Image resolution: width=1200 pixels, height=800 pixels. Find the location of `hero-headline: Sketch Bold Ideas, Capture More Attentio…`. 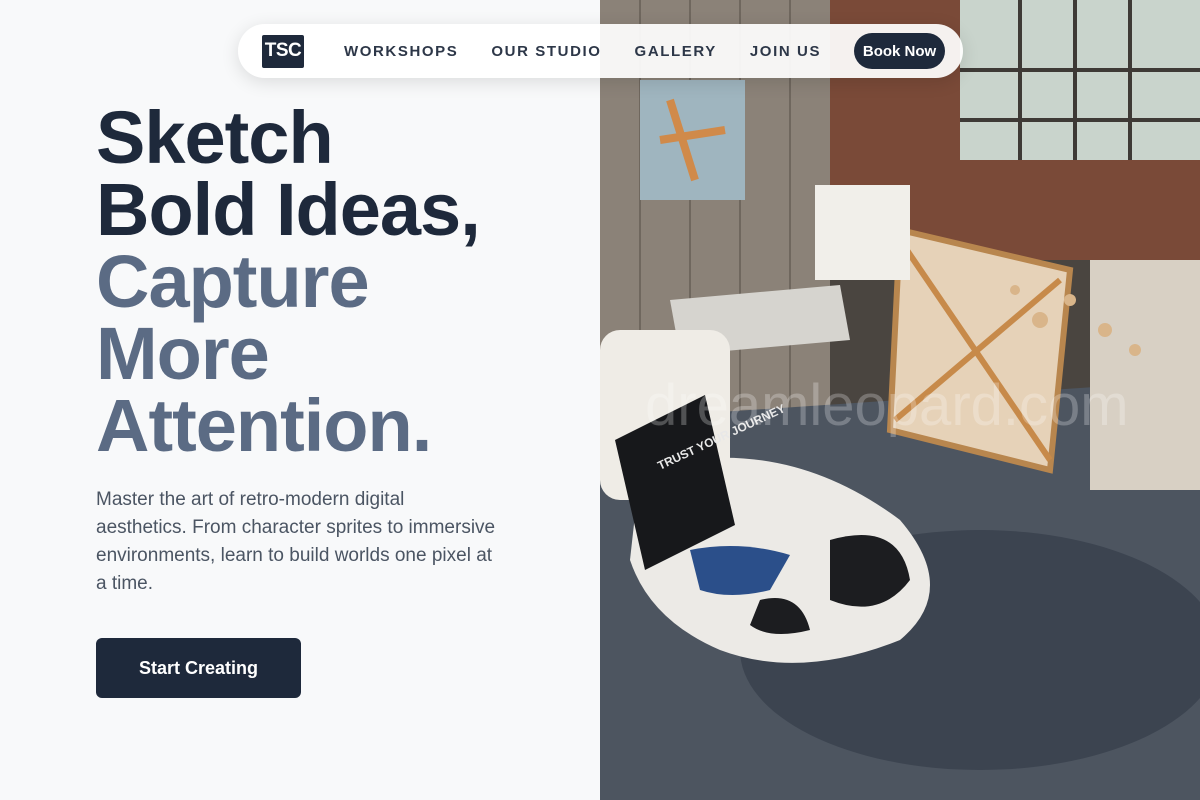

hero-headline: Sketch Bold Ideas, Capture More Attentio… is located at coordinates (288, 281).